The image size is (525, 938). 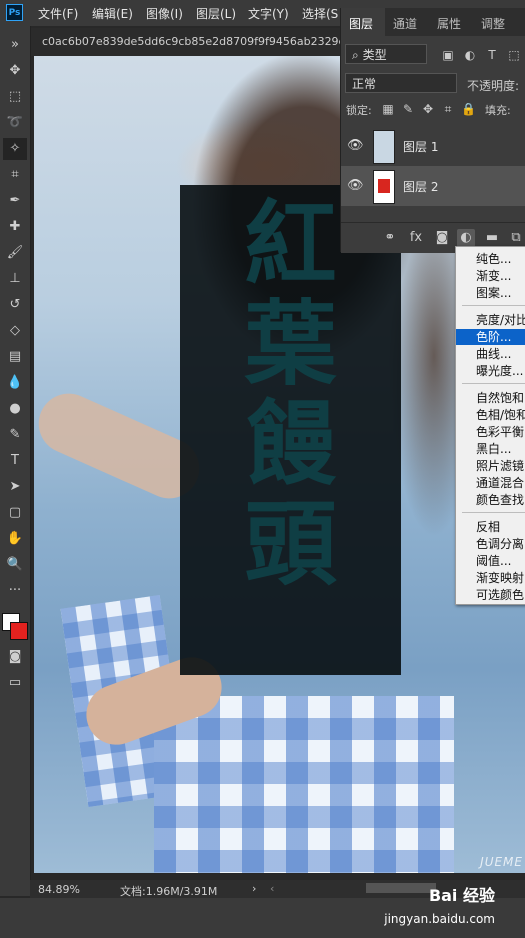 I want to click on healing-brush-tool-icon: ✚, so click(x=15, y=227).